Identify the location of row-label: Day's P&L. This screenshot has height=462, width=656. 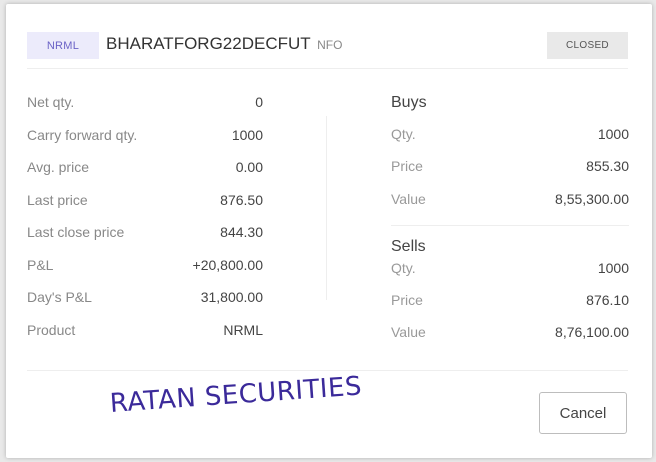
(59, 297).